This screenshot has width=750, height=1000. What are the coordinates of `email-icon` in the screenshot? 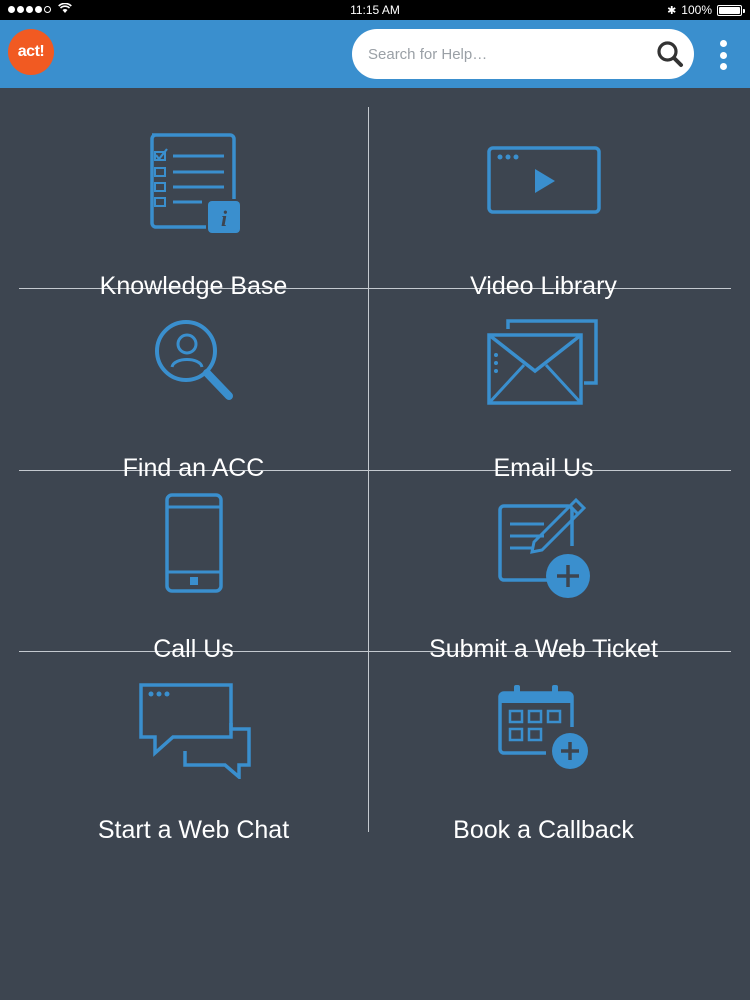 It's located at (542, 362).